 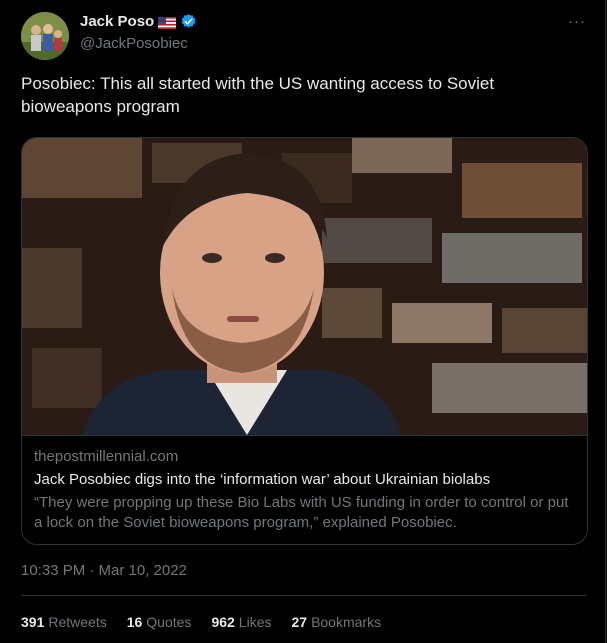 What do you see at coordinates (106, 456) in the screenshot?
I see `card-domain: thepostmillennial.com` at bounding box center [106, 456].